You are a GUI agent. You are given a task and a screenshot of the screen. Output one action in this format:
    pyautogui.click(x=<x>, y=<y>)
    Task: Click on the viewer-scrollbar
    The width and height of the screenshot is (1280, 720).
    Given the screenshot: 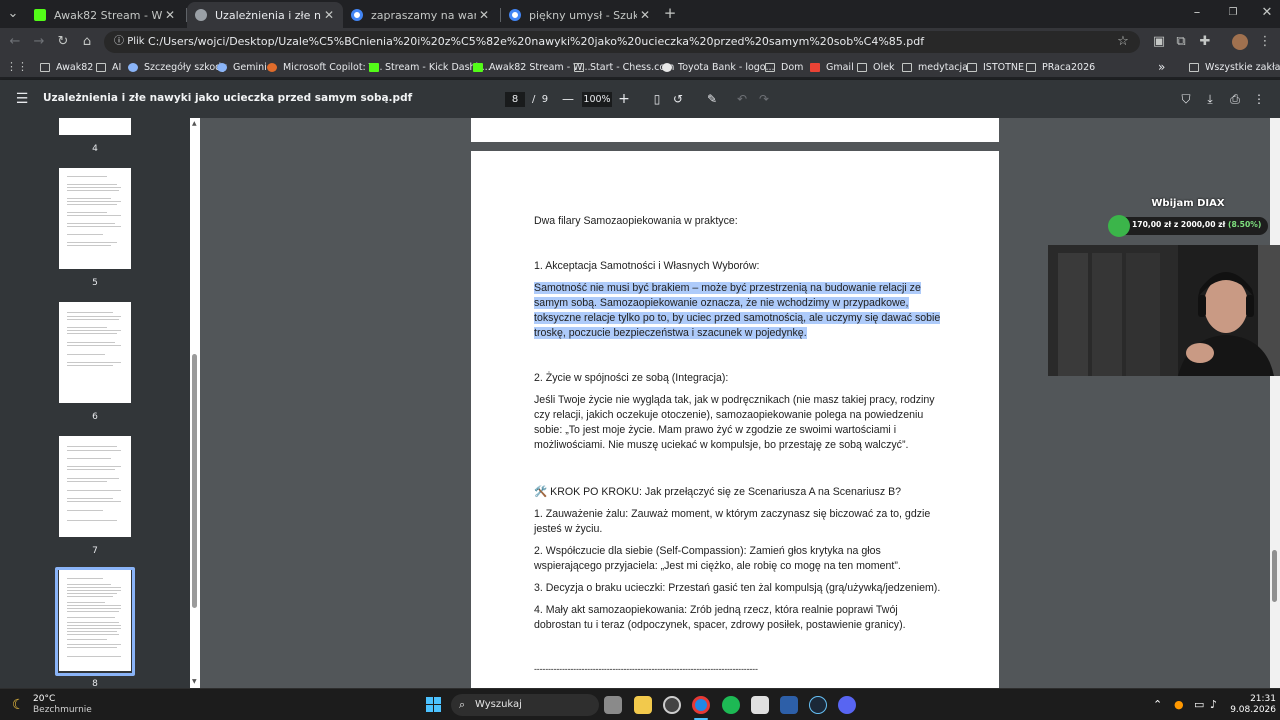 What is the action you would take?
    pyautogui.click(x=1275, y=403)
    